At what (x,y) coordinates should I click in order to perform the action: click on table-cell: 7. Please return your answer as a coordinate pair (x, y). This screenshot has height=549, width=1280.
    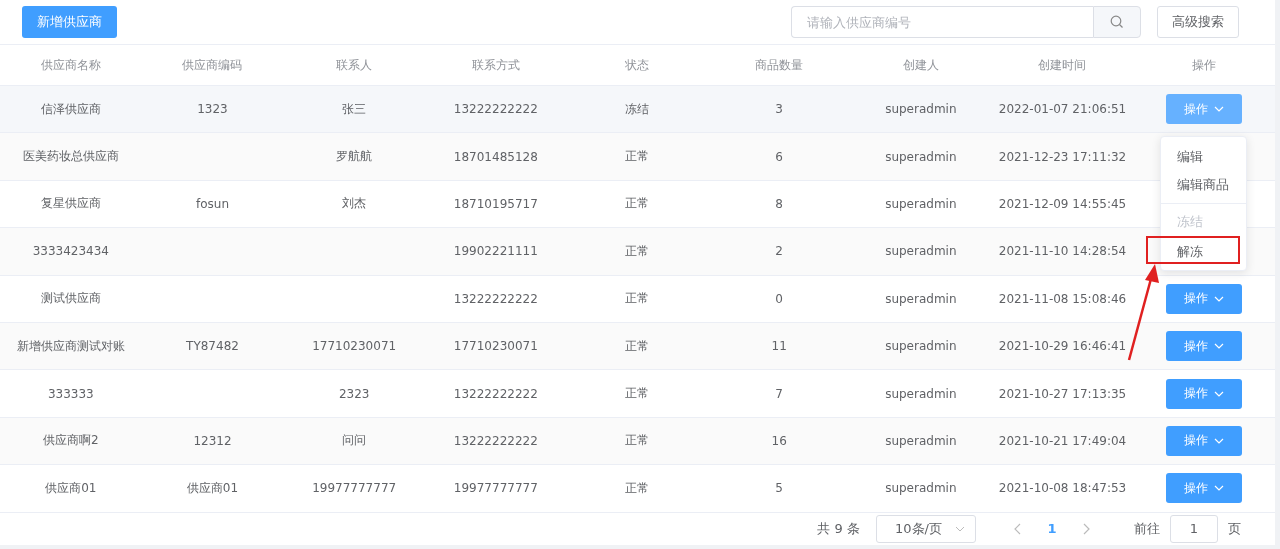
    Looking at the image, I should click on (779, 393).